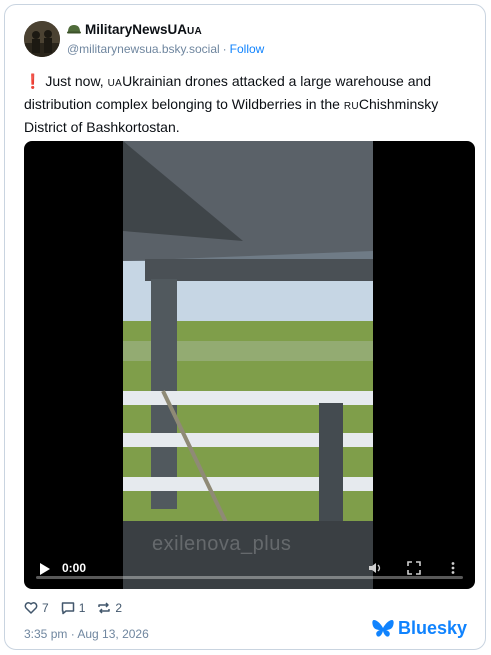  I want to click on reply-count: 1, so click(82, 608).